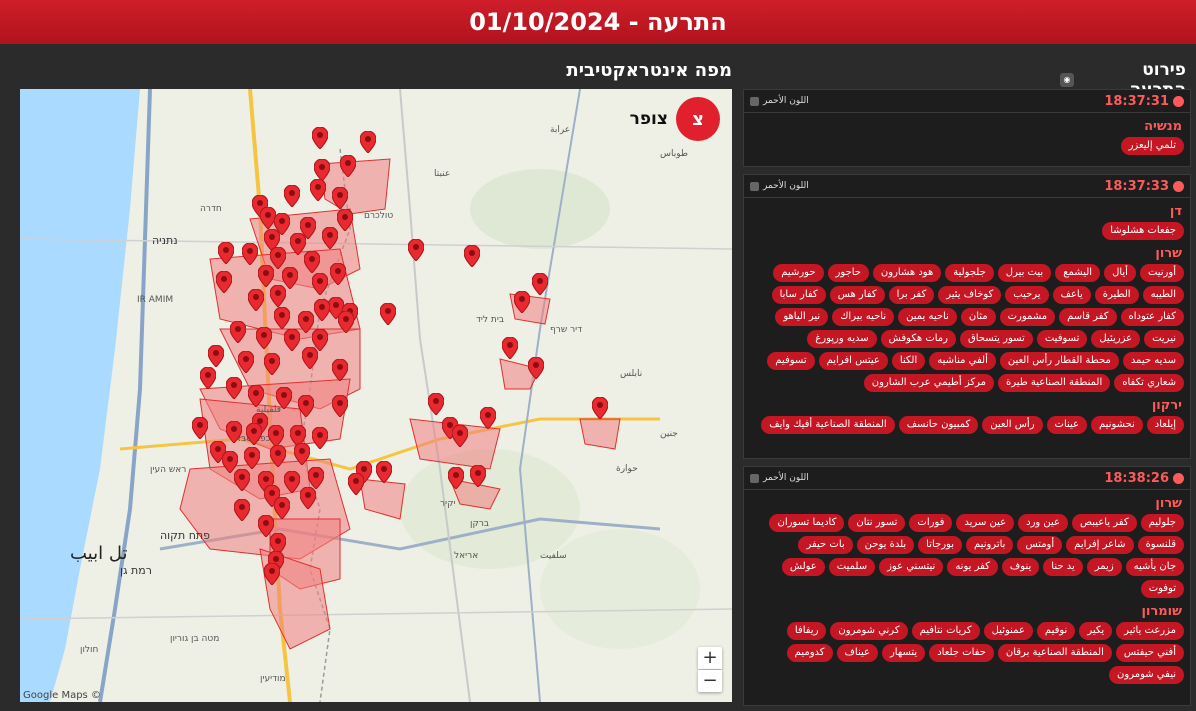 This screenshot has width=1196, height=711. What do you see at coordinates (1020, 567) in the screenshot?
I see `location-chip: ينوف` at bounding box center [1020, 567].